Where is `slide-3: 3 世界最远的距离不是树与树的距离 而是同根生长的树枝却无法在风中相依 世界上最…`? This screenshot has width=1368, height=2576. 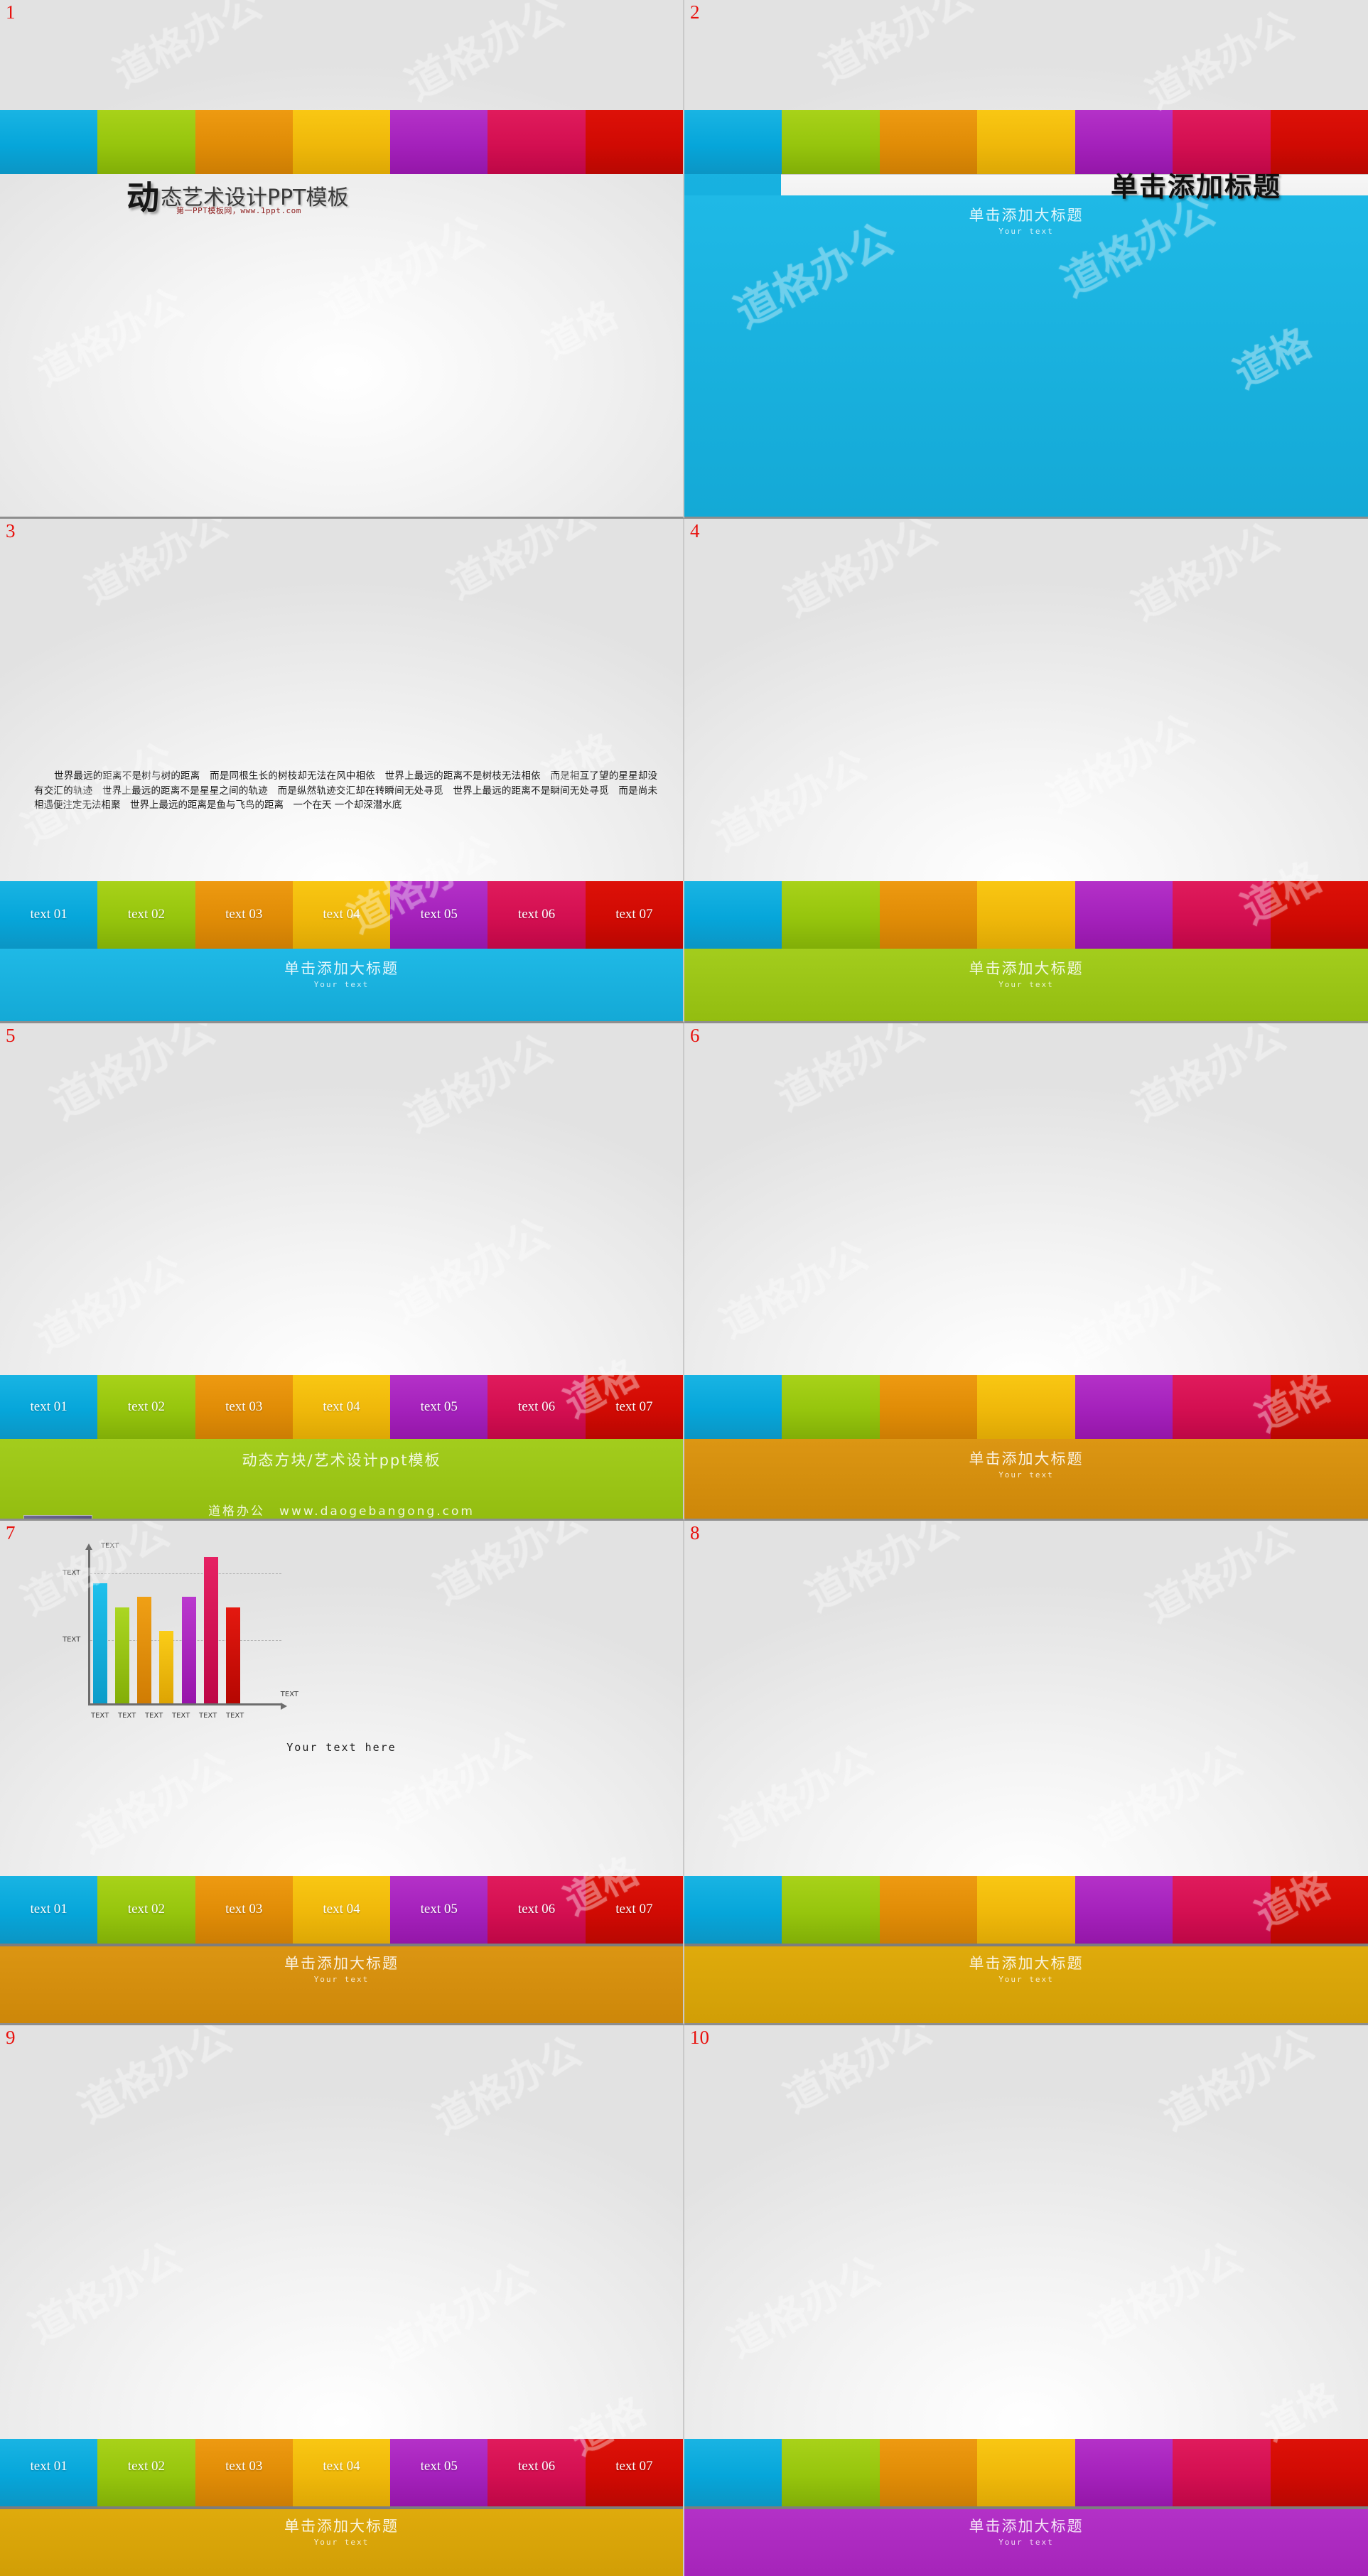
slide-3: 3 世界最远的距离不是树与树的距离 而是同根生长的树枝却无法在风中相依 世界上最… is located at coordinates (342, 771).